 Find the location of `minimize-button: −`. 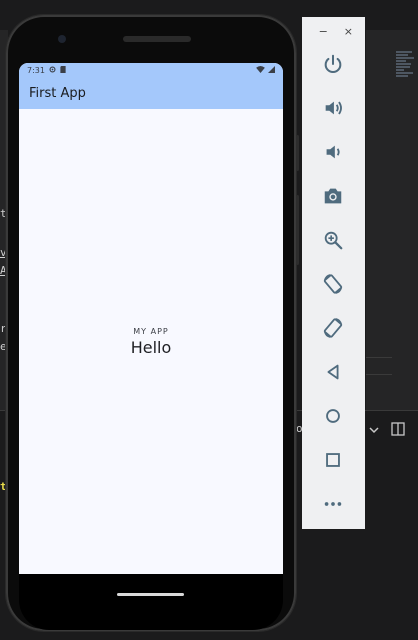

minimize-button: − is located at coordinates (323, 31).